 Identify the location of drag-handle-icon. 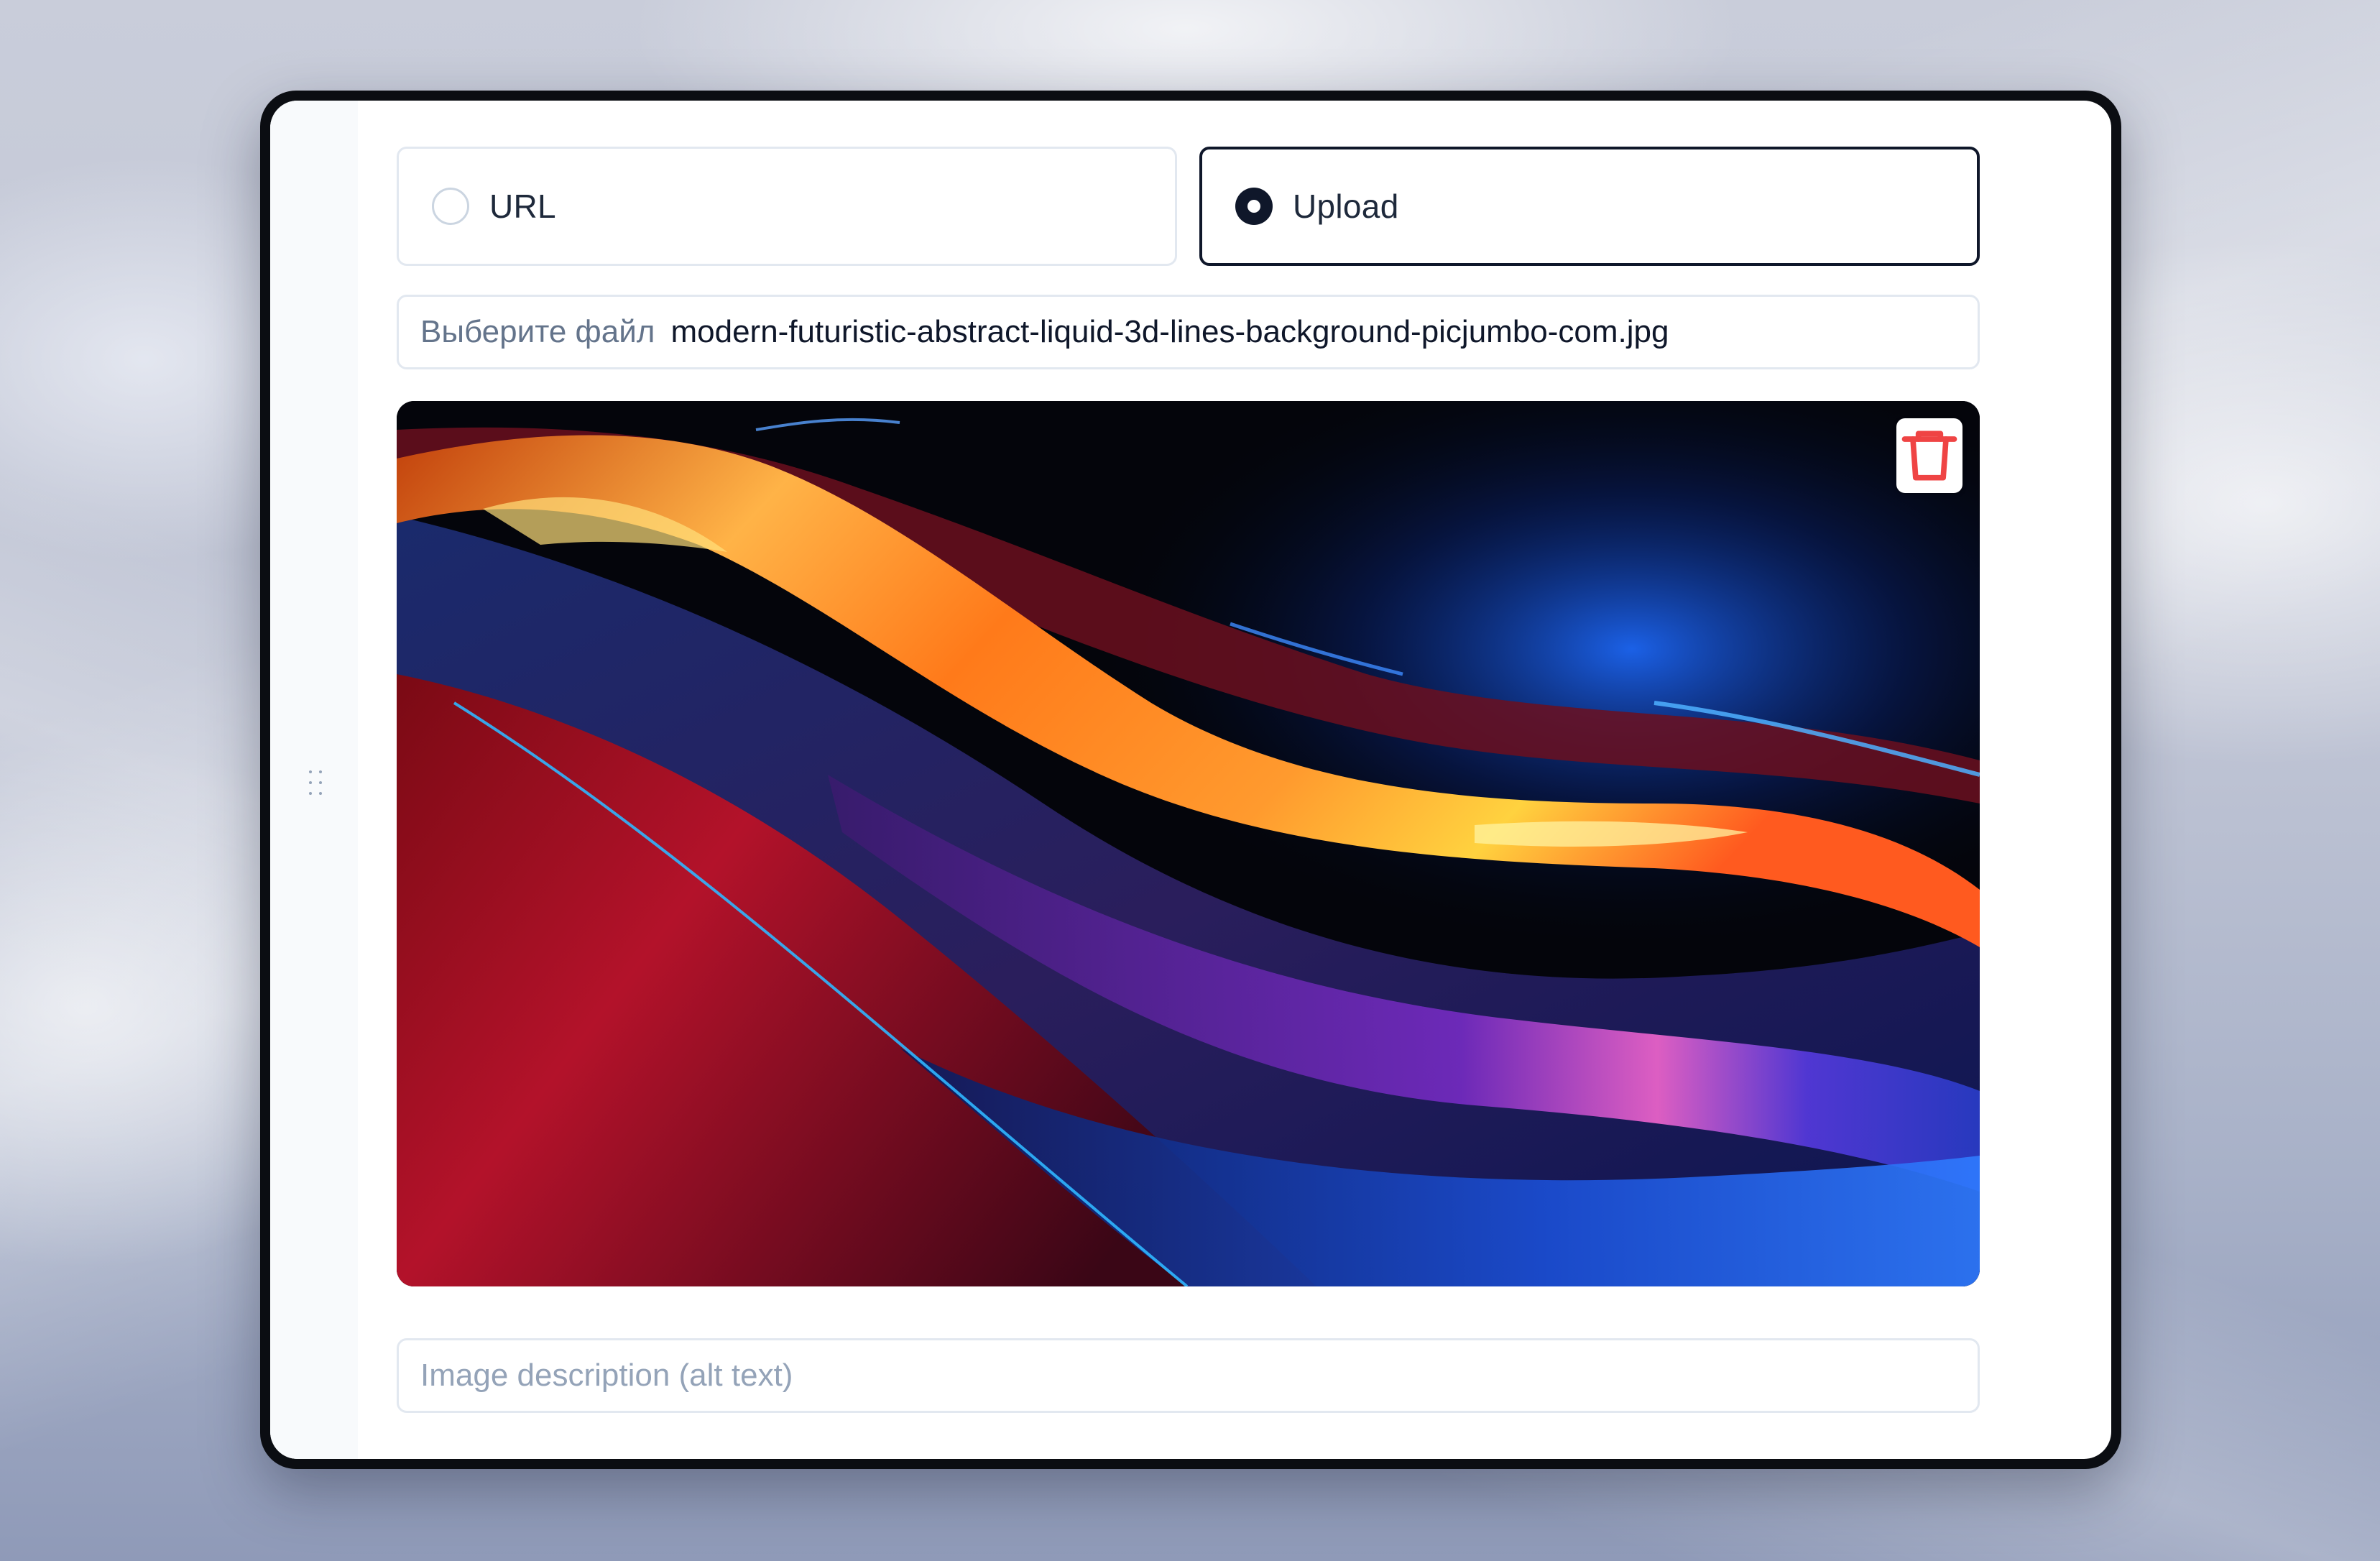
(316, 783).